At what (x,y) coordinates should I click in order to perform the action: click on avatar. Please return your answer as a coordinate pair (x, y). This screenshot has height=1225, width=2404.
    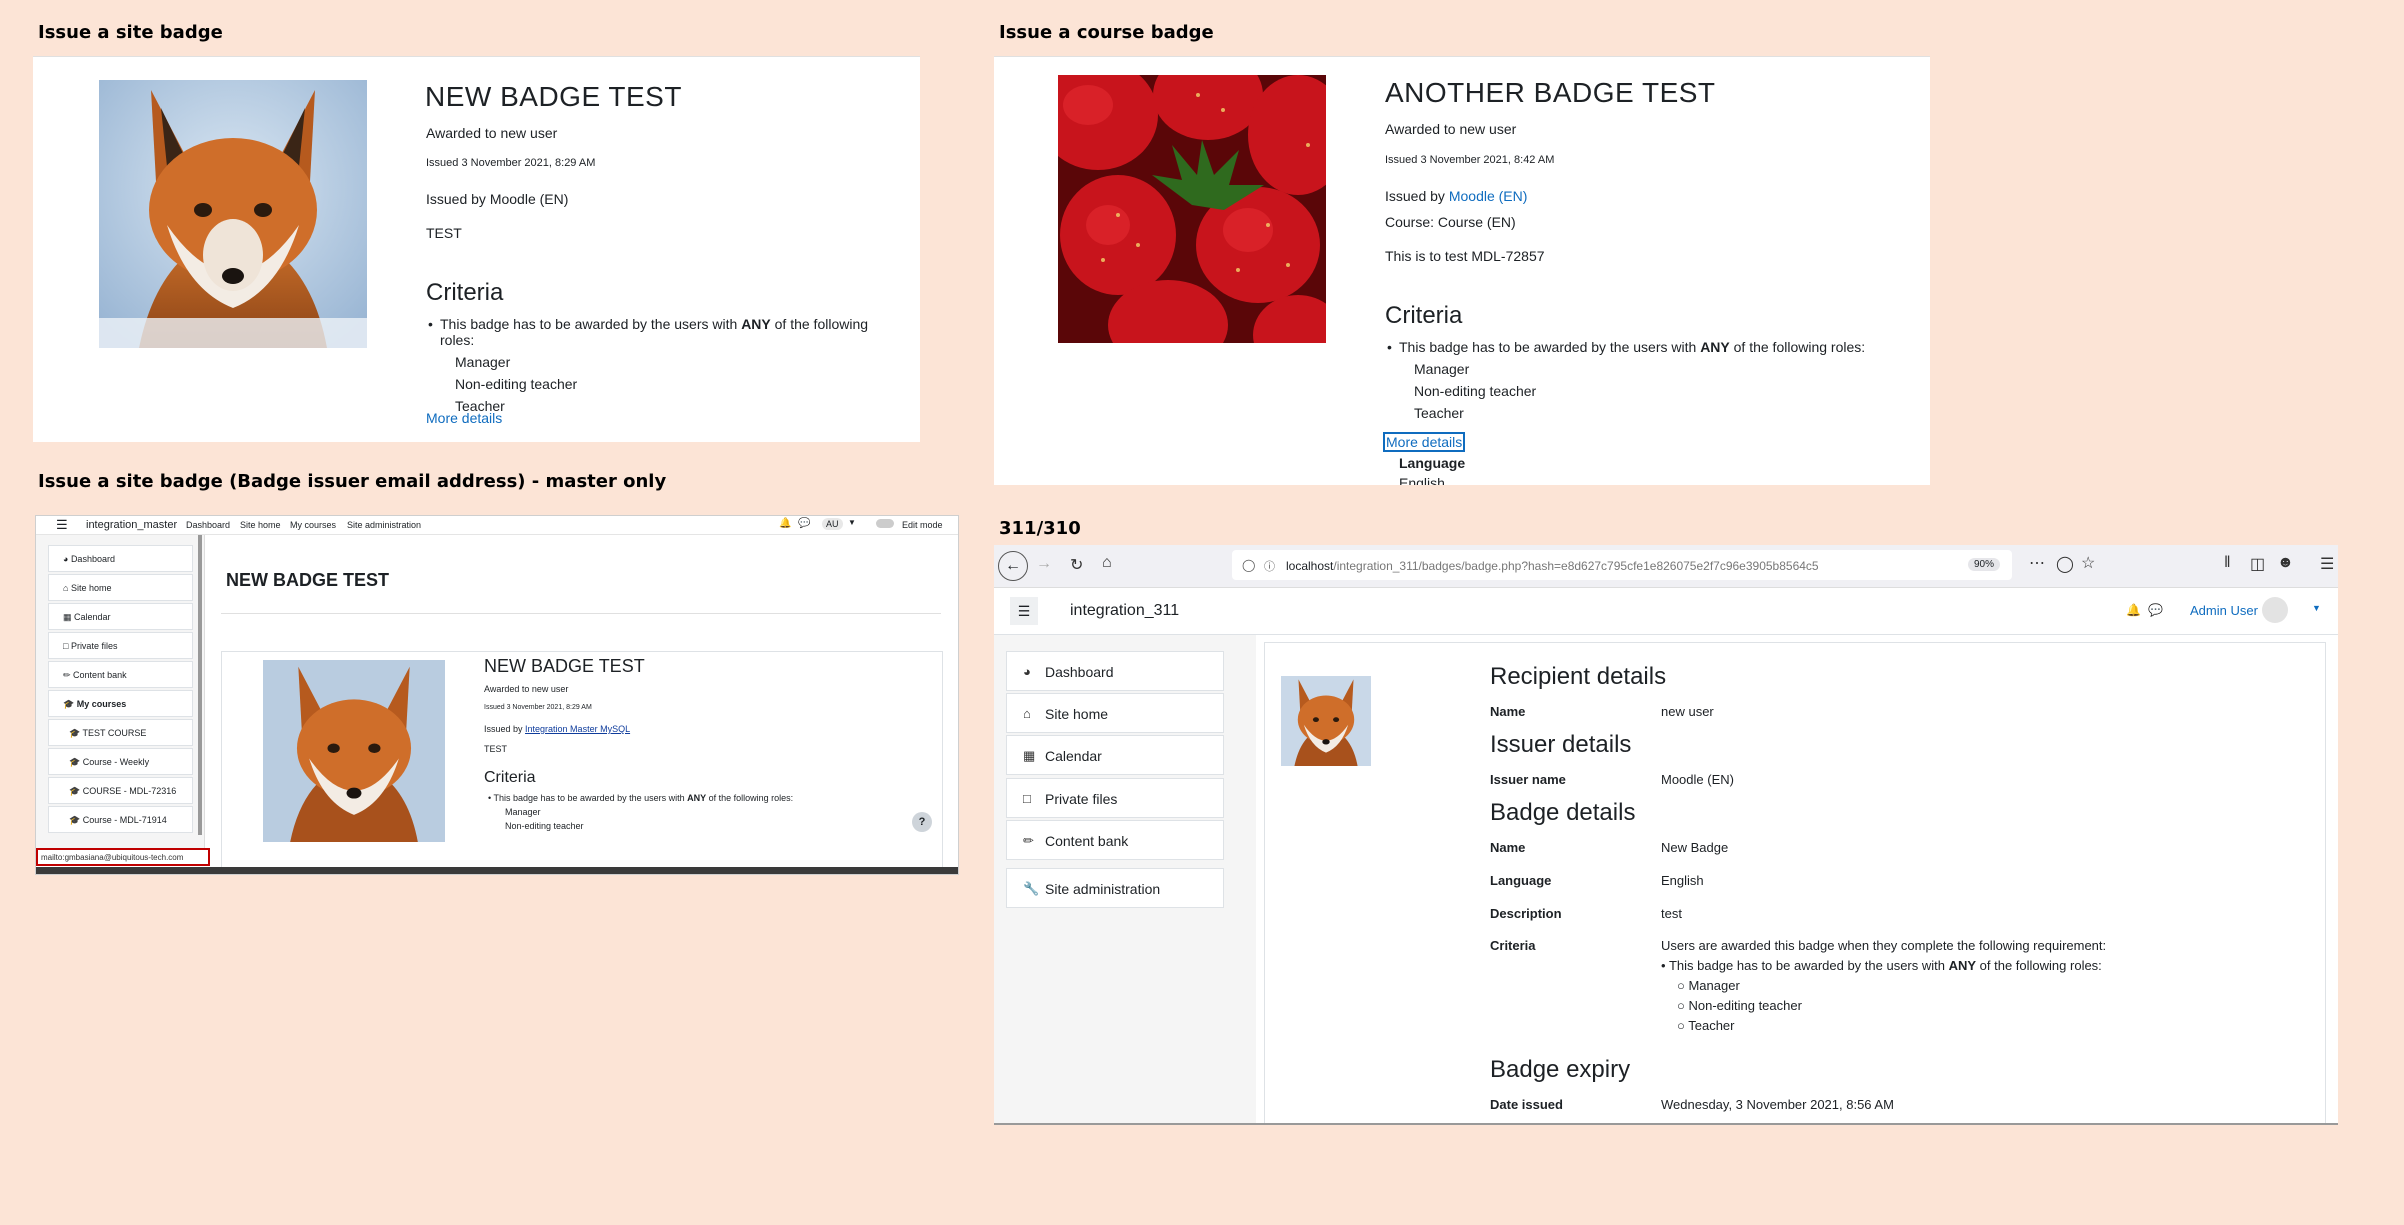
    Looking at the image, I should click on (2275, 610).